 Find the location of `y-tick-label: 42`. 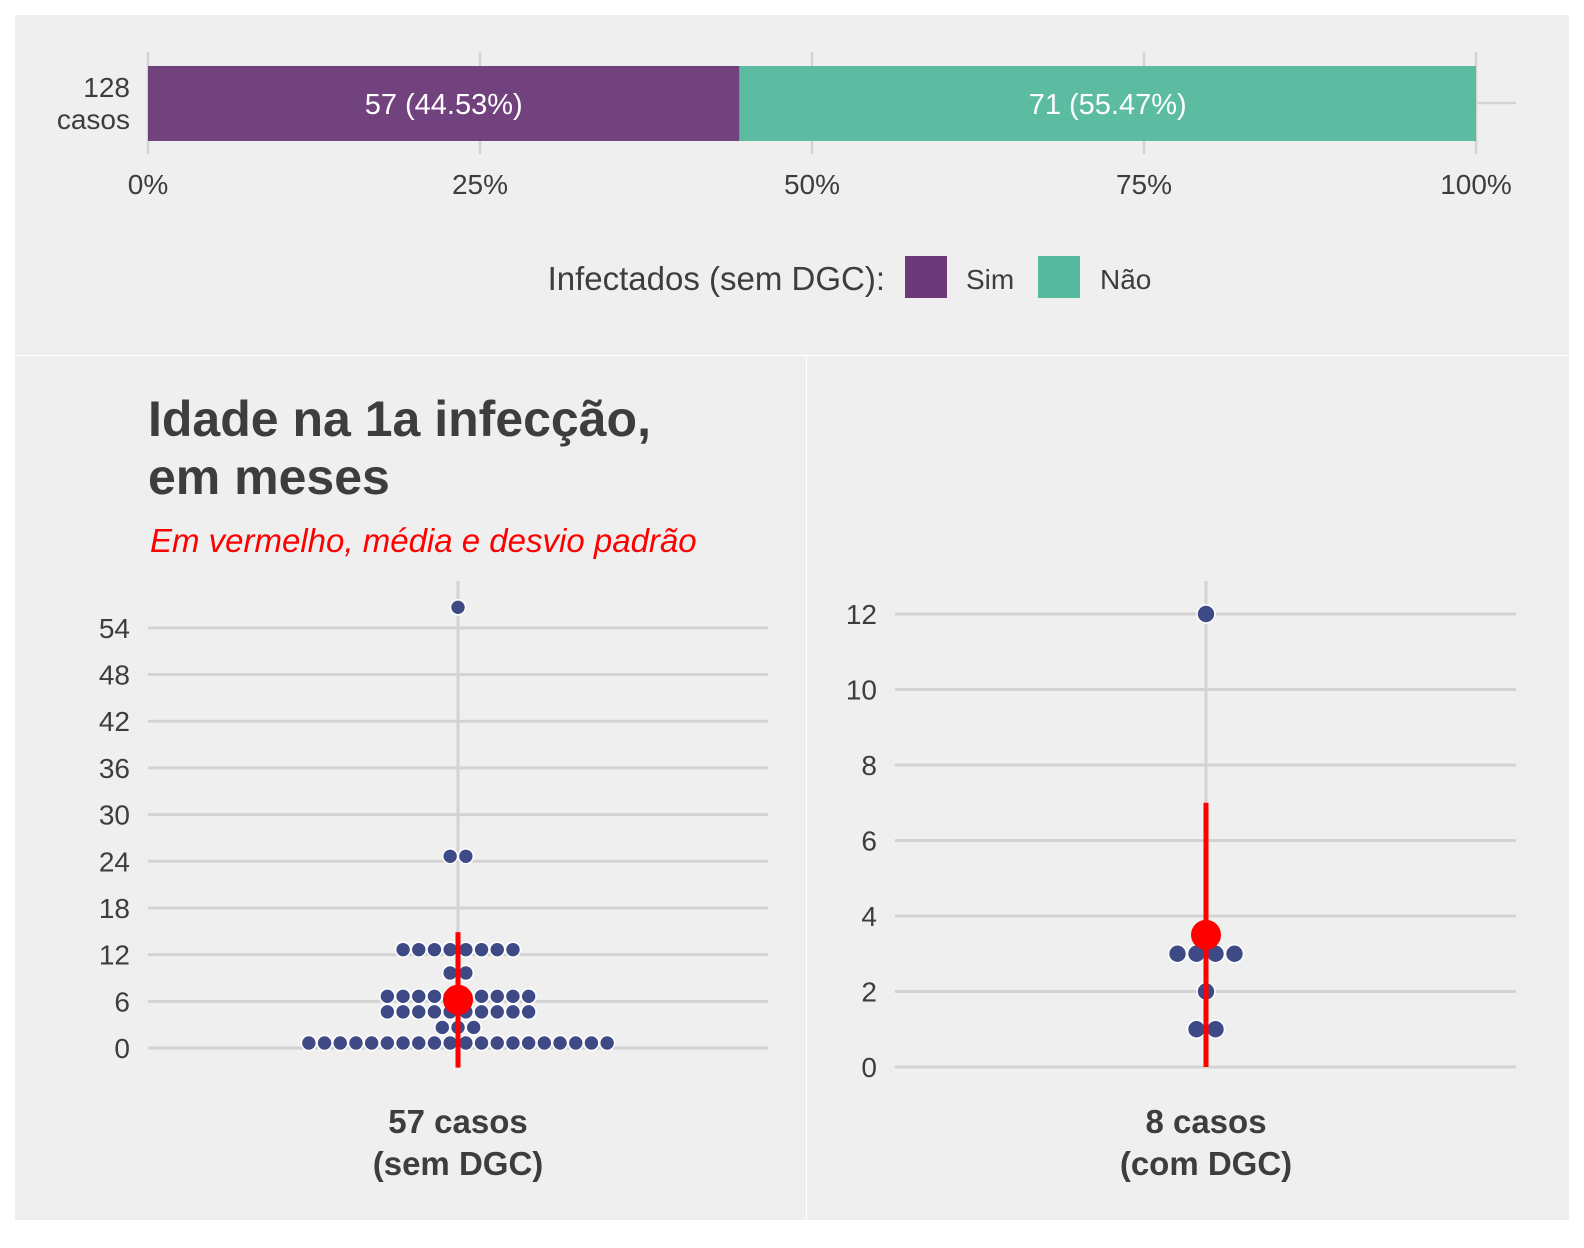

y-tick-label: 42 is located at coordinates (114, 721).